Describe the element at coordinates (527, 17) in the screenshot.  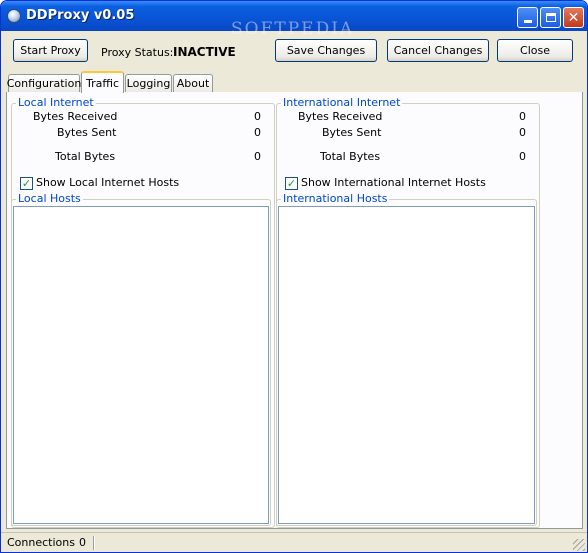
I see `minimize-button` at that location.